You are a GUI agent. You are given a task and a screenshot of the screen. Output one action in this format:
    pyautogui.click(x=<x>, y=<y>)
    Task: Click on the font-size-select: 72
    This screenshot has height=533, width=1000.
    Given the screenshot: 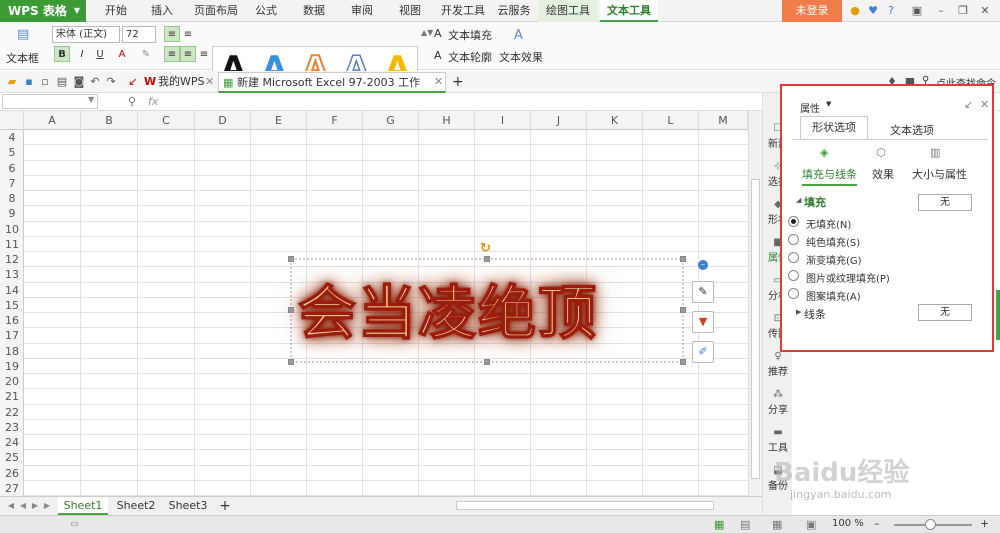 What is the action you would take?
    pyautogui.click(x=139, y=34)
    